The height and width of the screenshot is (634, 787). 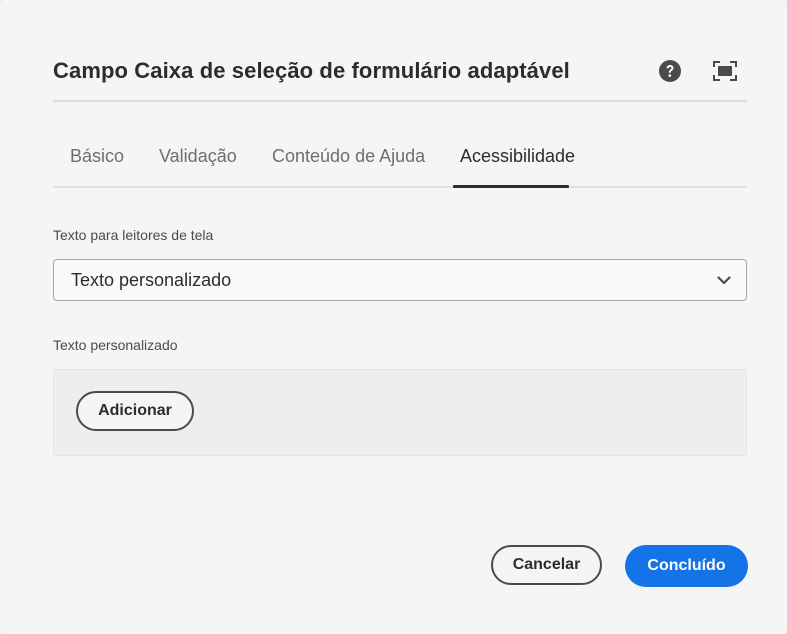 I want to click on custom-text-multifield: Adicionar, so click(x=400, y=412).